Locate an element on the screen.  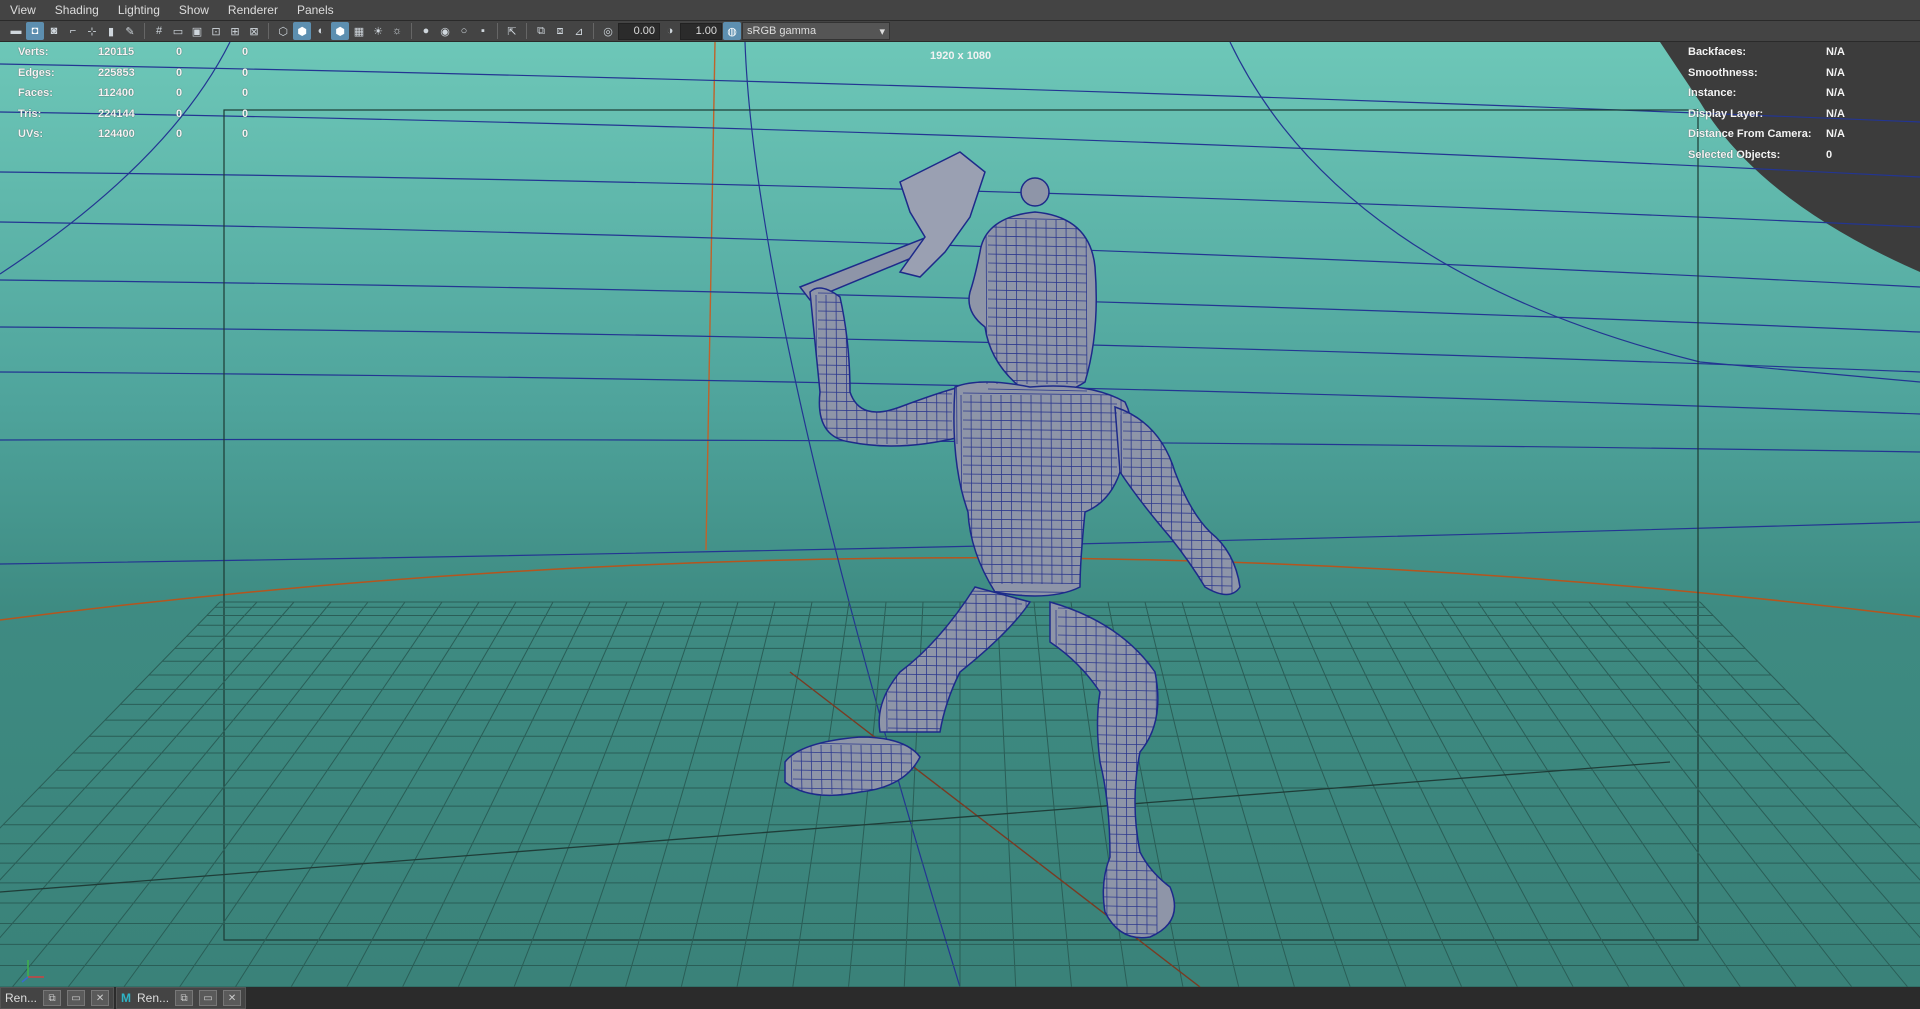
bookmark-icon: ▮ is located at coordinates (111, 31).